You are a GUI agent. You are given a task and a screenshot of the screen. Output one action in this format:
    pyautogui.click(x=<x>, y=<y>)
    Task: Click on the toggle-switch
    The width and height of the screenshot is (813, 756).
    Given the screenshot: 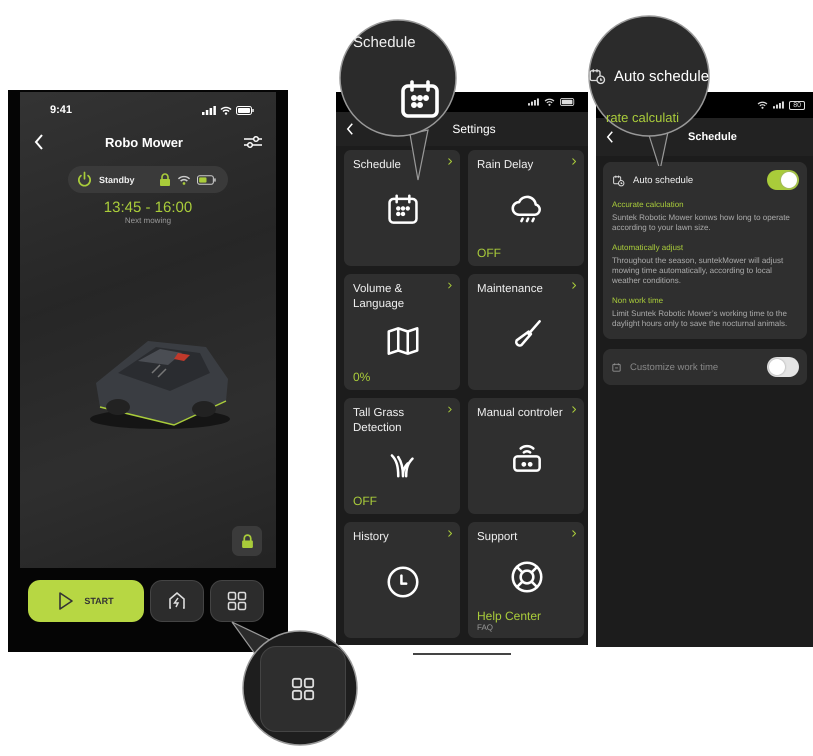 What is the action you would take?
    pyautogui.click(x=783, y=180)
    